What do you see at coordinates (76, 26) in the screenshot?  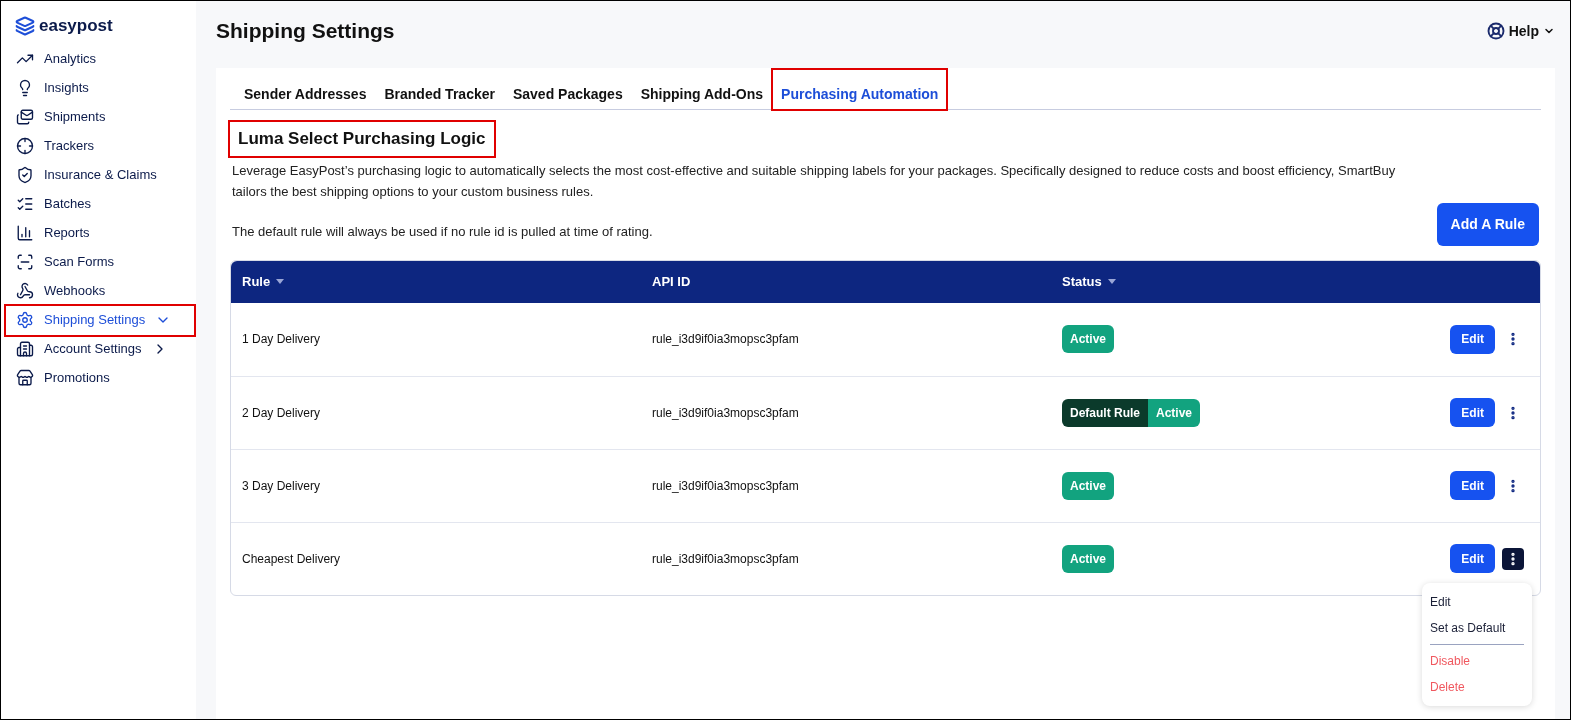 I see `logo-wordmark: easypost` at bounding box center [76, 26].